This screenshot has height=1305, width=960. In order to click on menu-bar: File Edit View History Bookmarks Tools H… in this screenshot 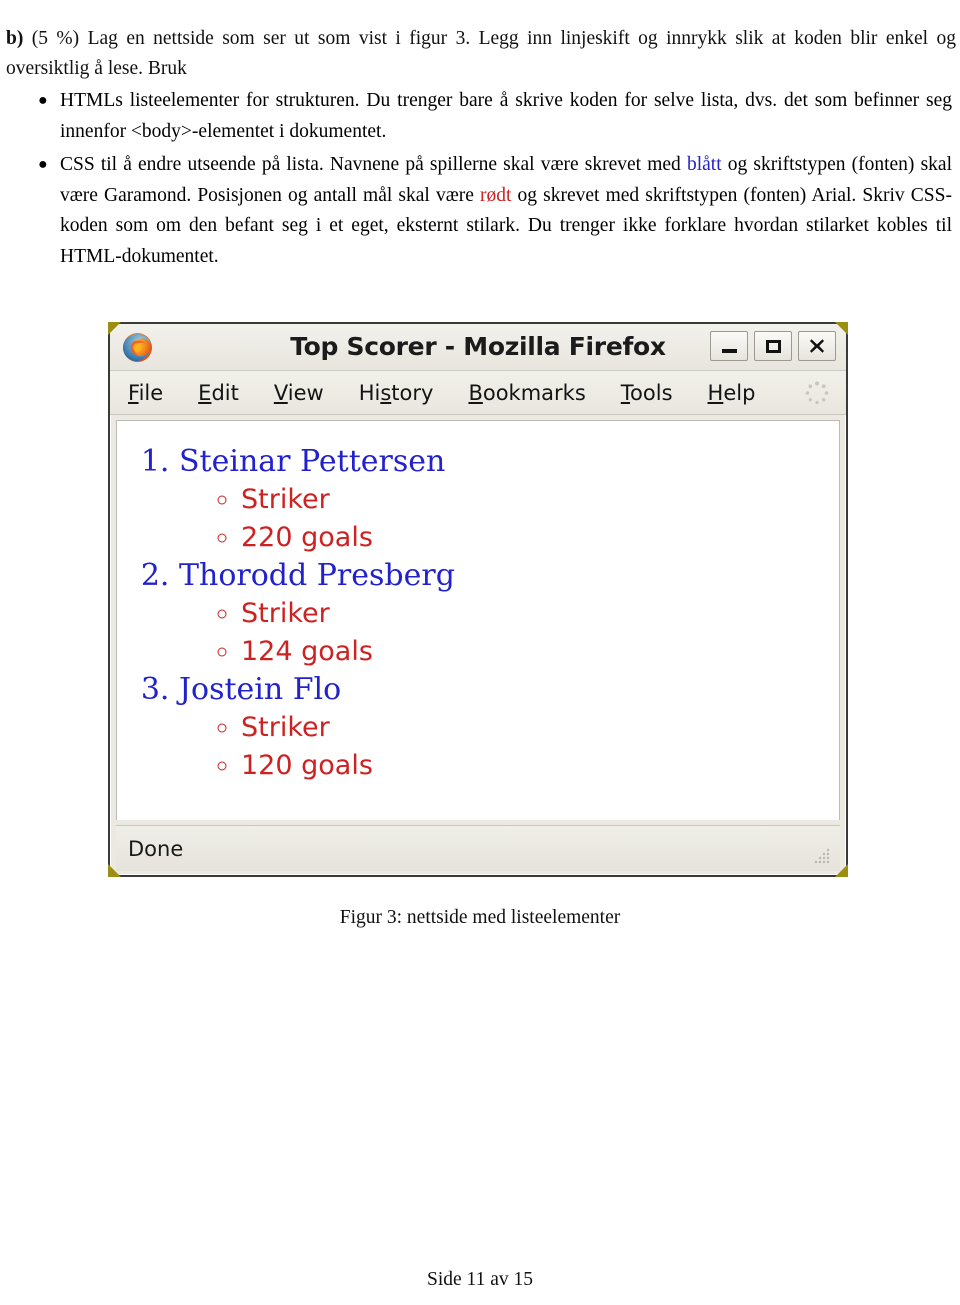, I will do `click(478, 393)`.